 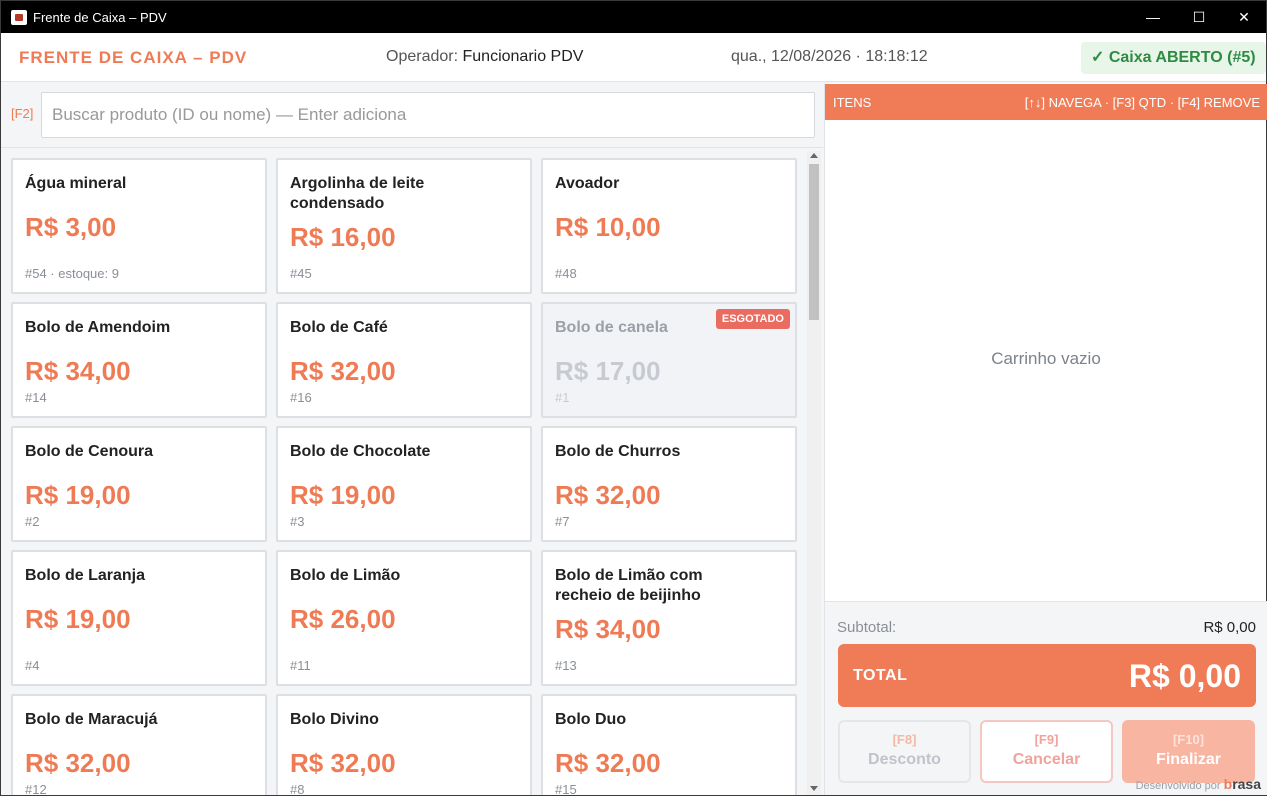 I want to click on product-meta: #14, so click(x=36, y=397).